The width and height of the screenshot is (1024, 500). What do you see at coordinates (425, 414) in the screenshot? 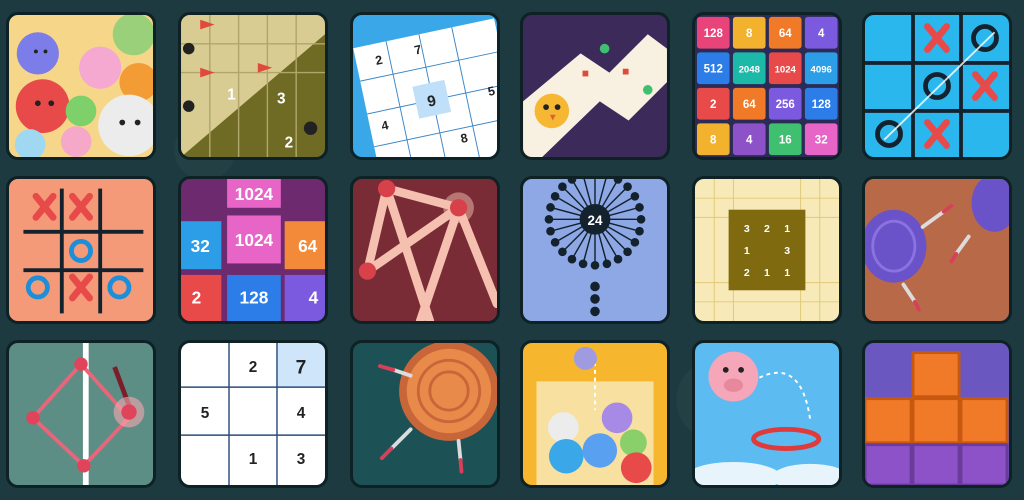
I see `game-tile-knife-hit-log` at bounding box center [425, 414].